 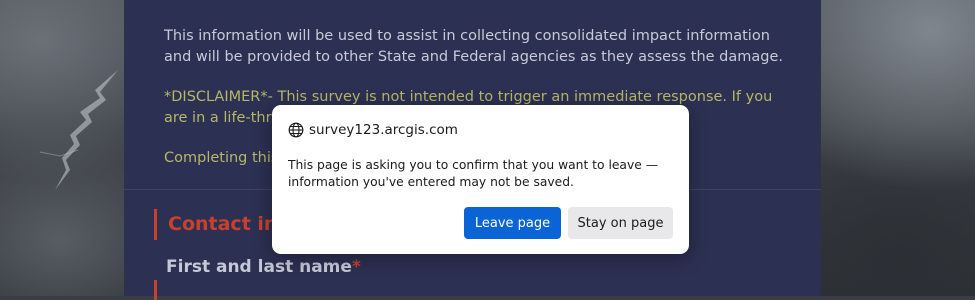 I want to click on name-field-label: First and last name*, so click(x=263, y=267).